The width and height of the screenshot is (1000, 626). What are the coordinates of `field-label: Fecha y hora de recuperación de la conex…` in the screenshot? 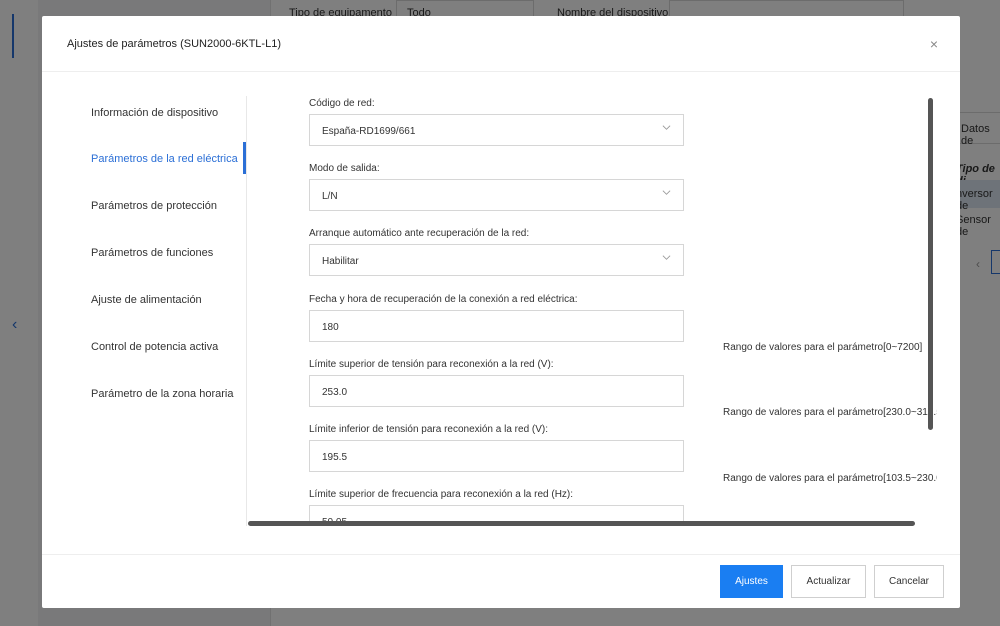 It's located at (443, 299).